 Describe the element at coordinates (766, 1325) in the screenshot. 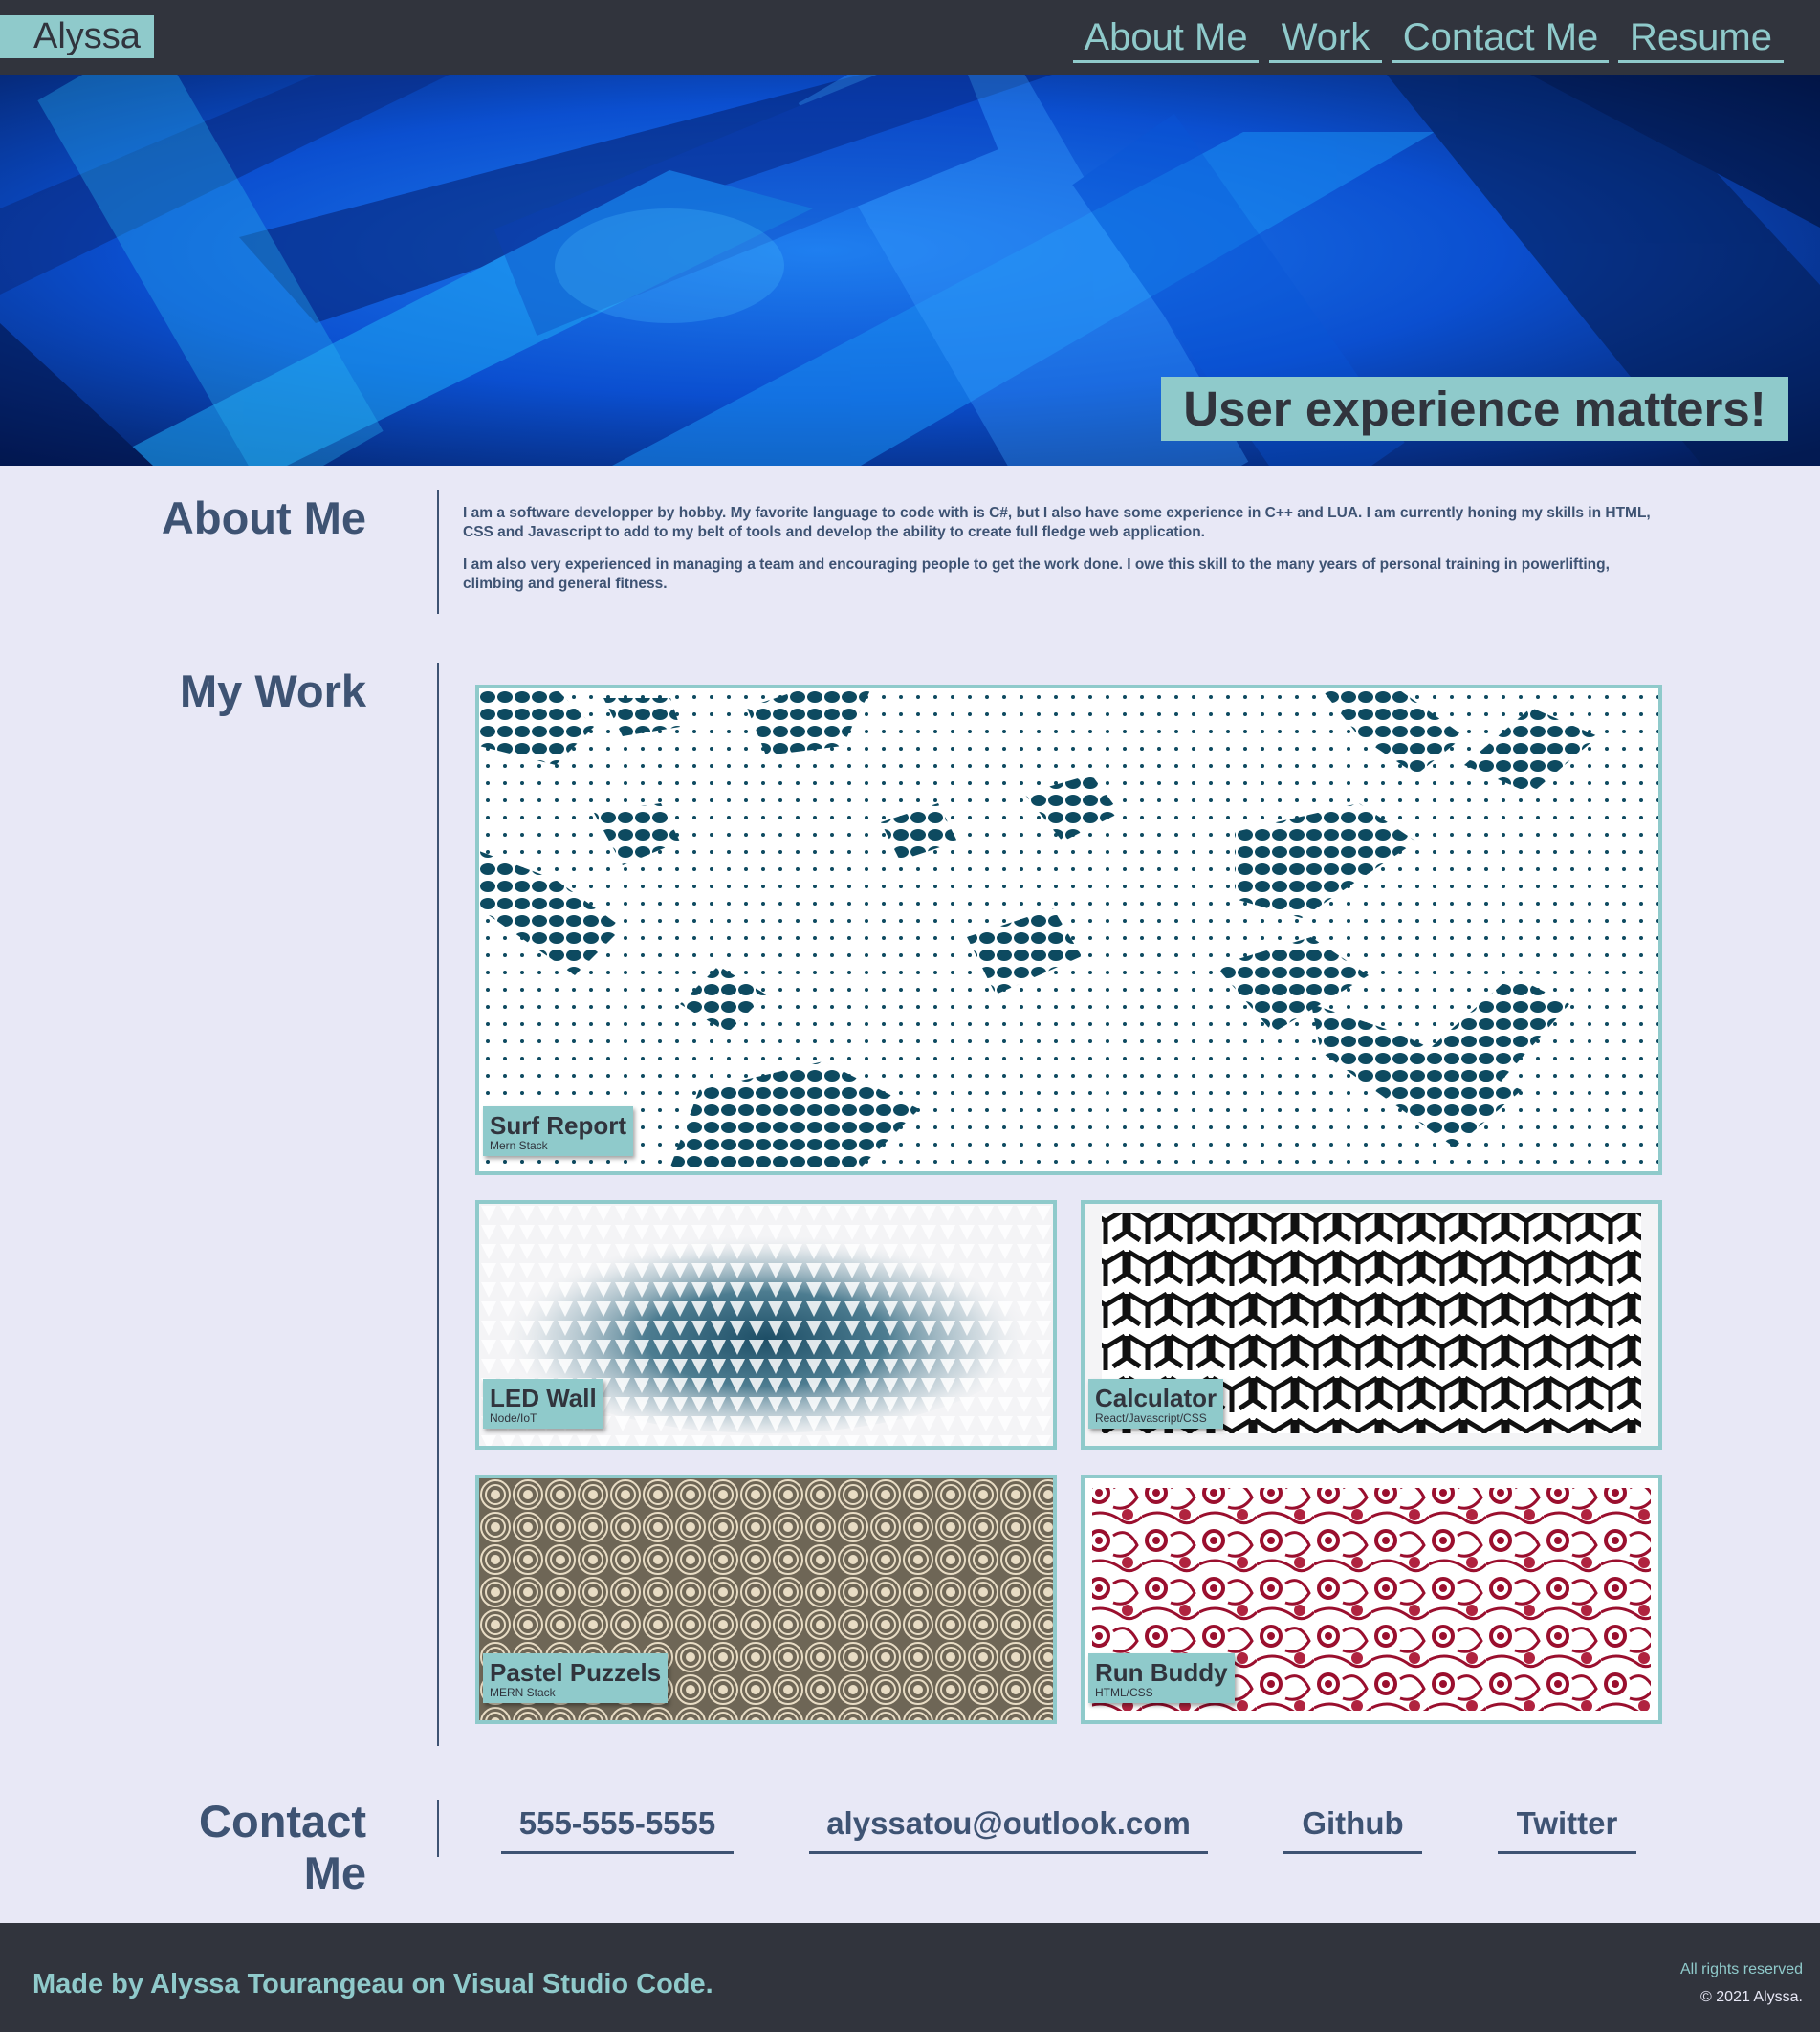

I see `project-card-led-wall: LED Wall Node/IoT` at that location.